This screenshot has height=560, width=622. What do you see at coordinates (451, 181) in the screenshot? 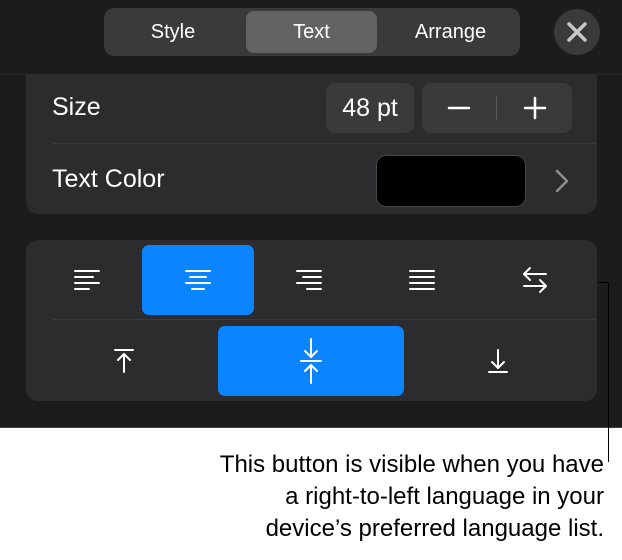
I see `text-color-swatch` at bounding box center [451, 181].